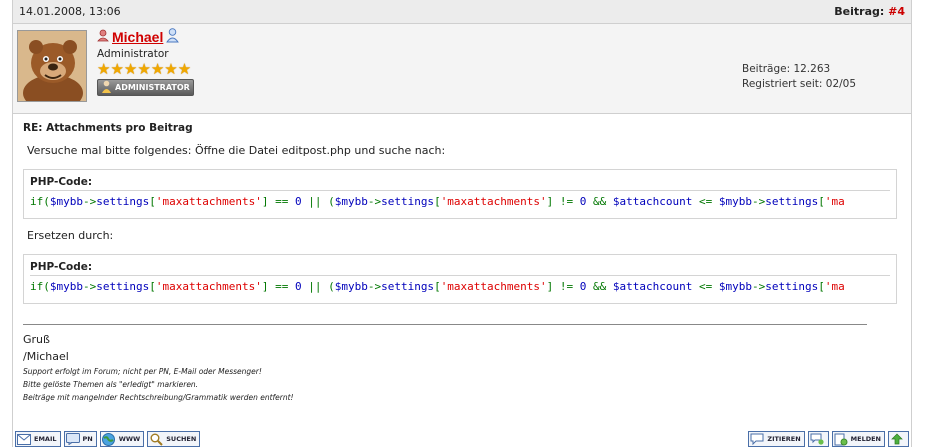  I want to click on quote-icon, so click(757, 439).